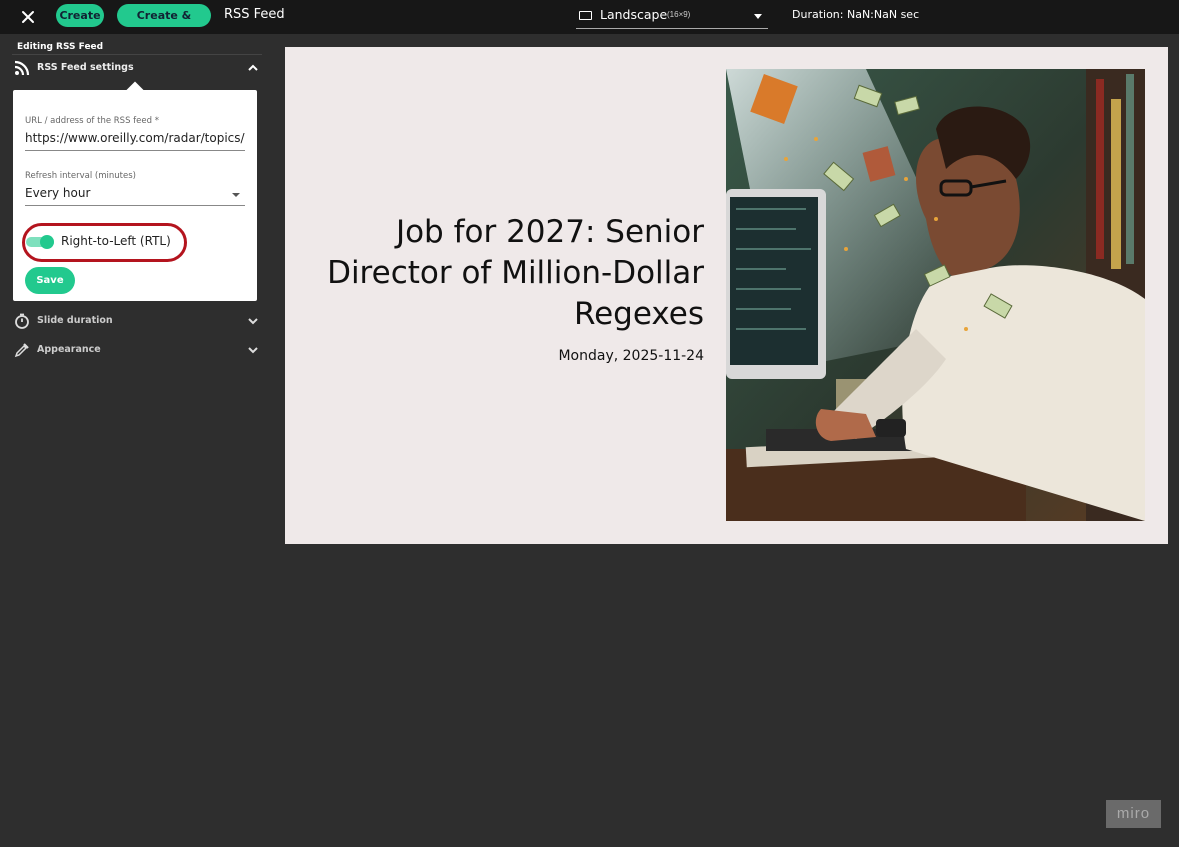  I want to click on landscape-icon, so click(585, 15).